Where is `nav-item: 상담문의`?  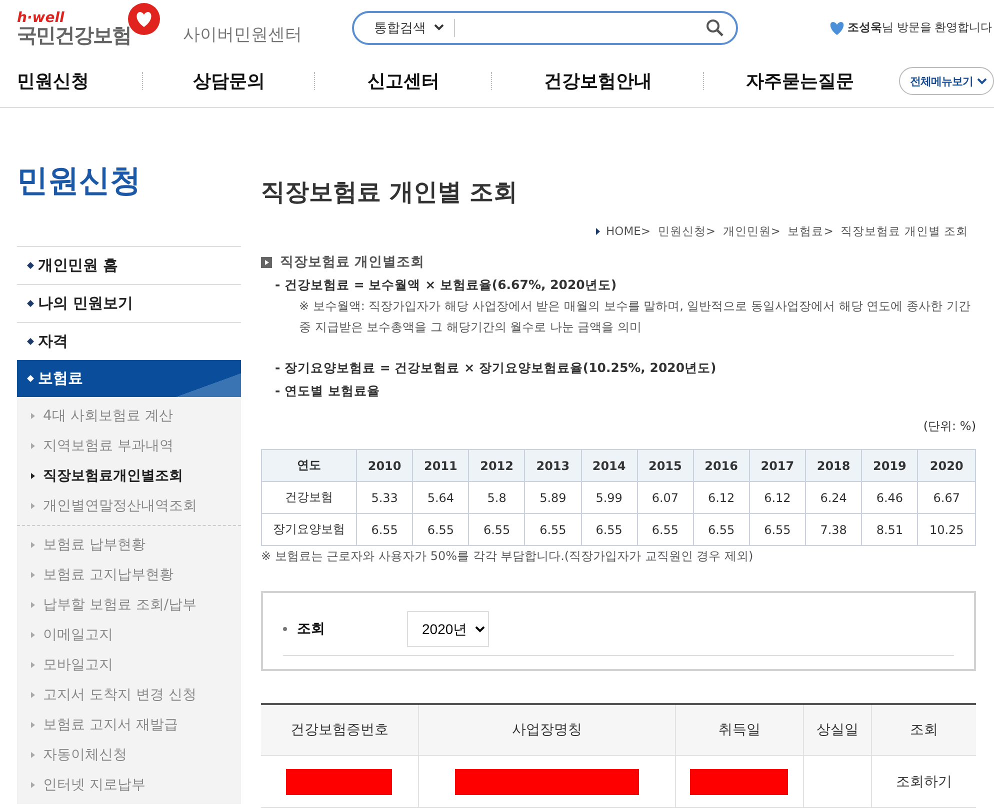
nav-item: 상담문의 is located at coordinates (229, 81).